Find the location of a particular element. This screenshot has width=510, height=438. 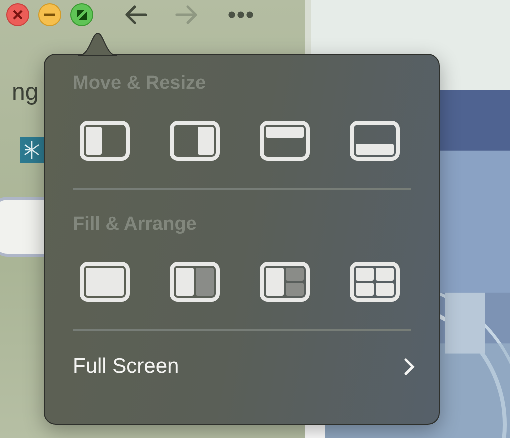

close-icon is located at coordinates (18, 15).